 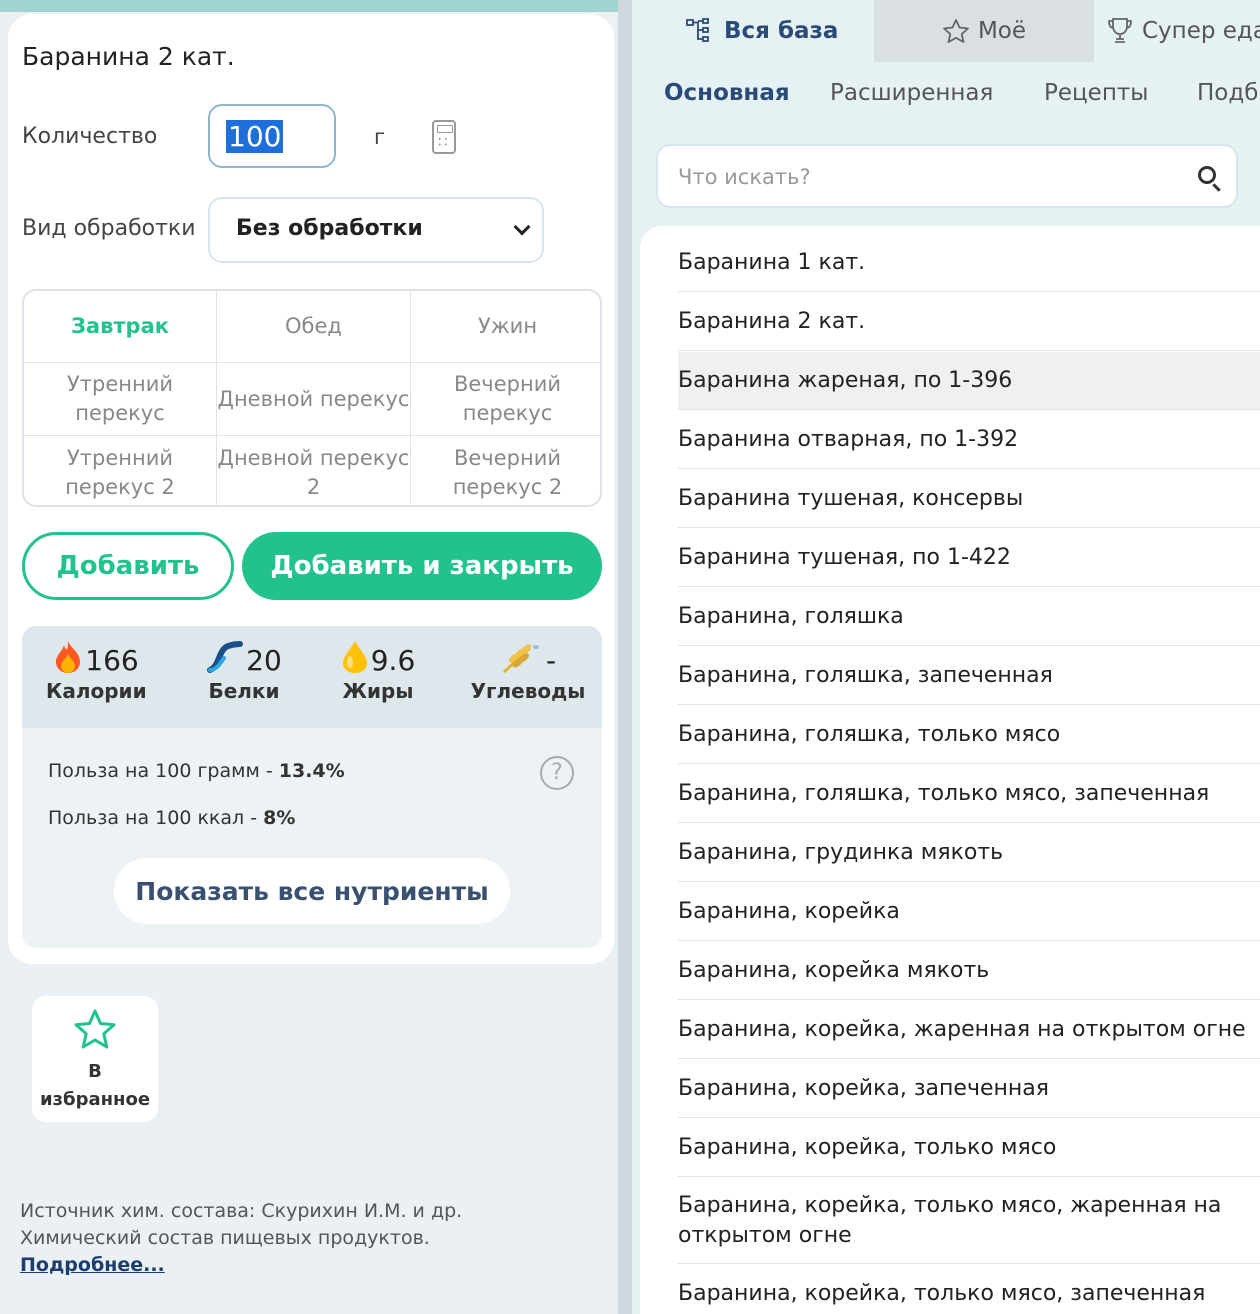 I want to click on flame-icon, so click(x=68, y=657).